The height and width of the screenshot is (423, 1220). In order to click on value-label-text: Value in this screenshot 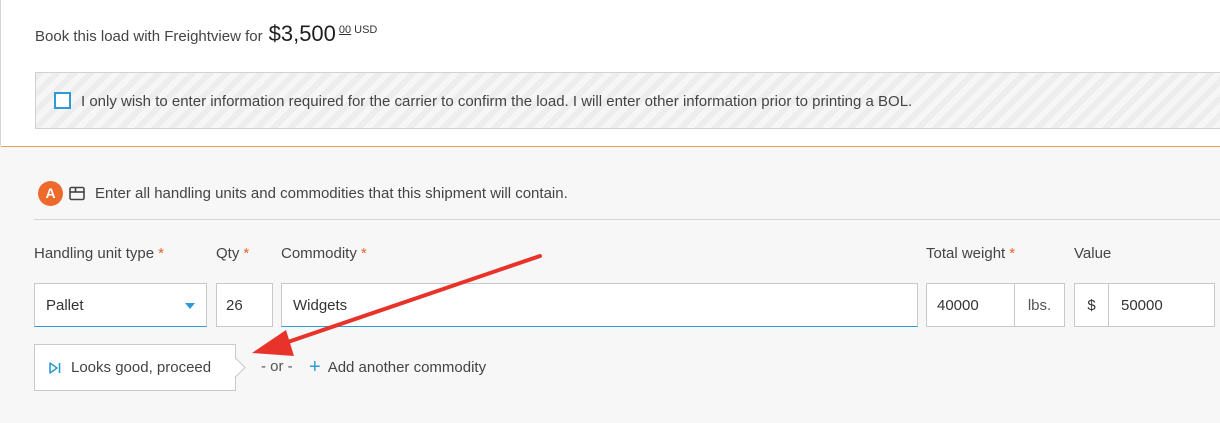, I will do `click(1093, 253)`.